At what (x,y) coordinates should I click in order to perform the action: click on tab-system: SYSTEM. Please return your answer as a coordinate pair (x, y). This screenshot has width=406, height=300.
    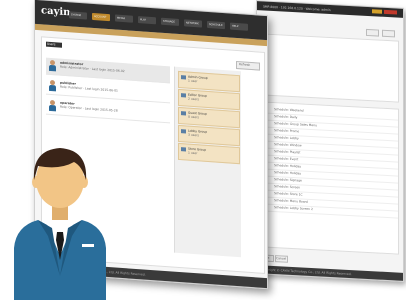
    Looking at the image, I should click on (78, 15).